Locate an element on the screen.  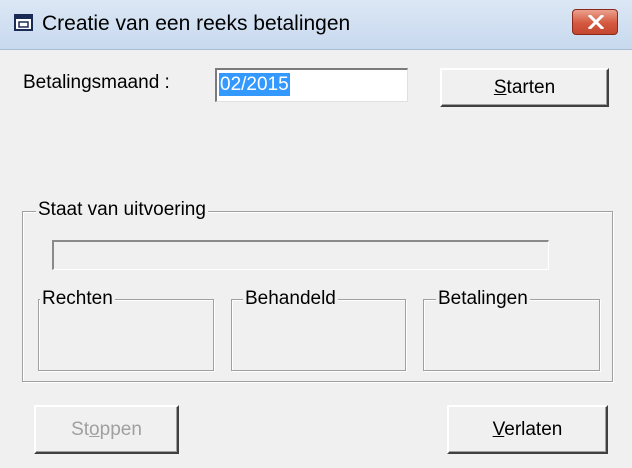
stop-button-mnemonic: o is located at coordinates (94, 429).